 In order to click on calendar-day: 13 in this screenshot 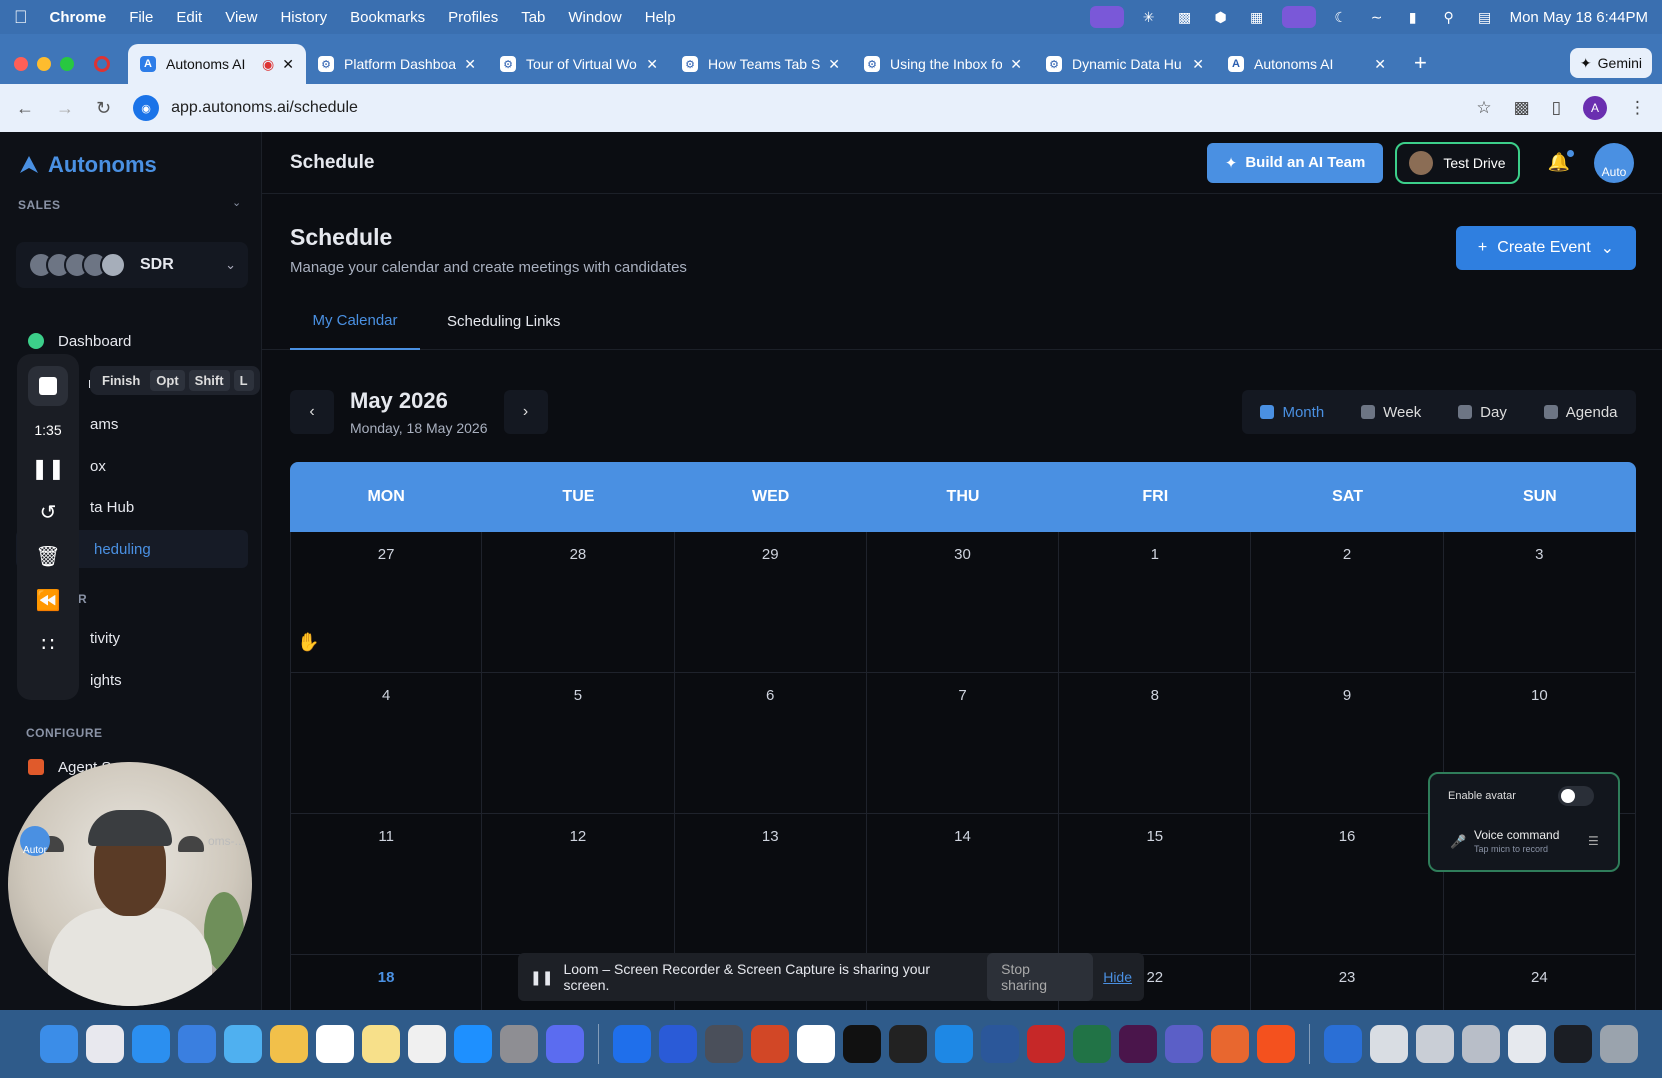, I will do `click(770, 884)`.